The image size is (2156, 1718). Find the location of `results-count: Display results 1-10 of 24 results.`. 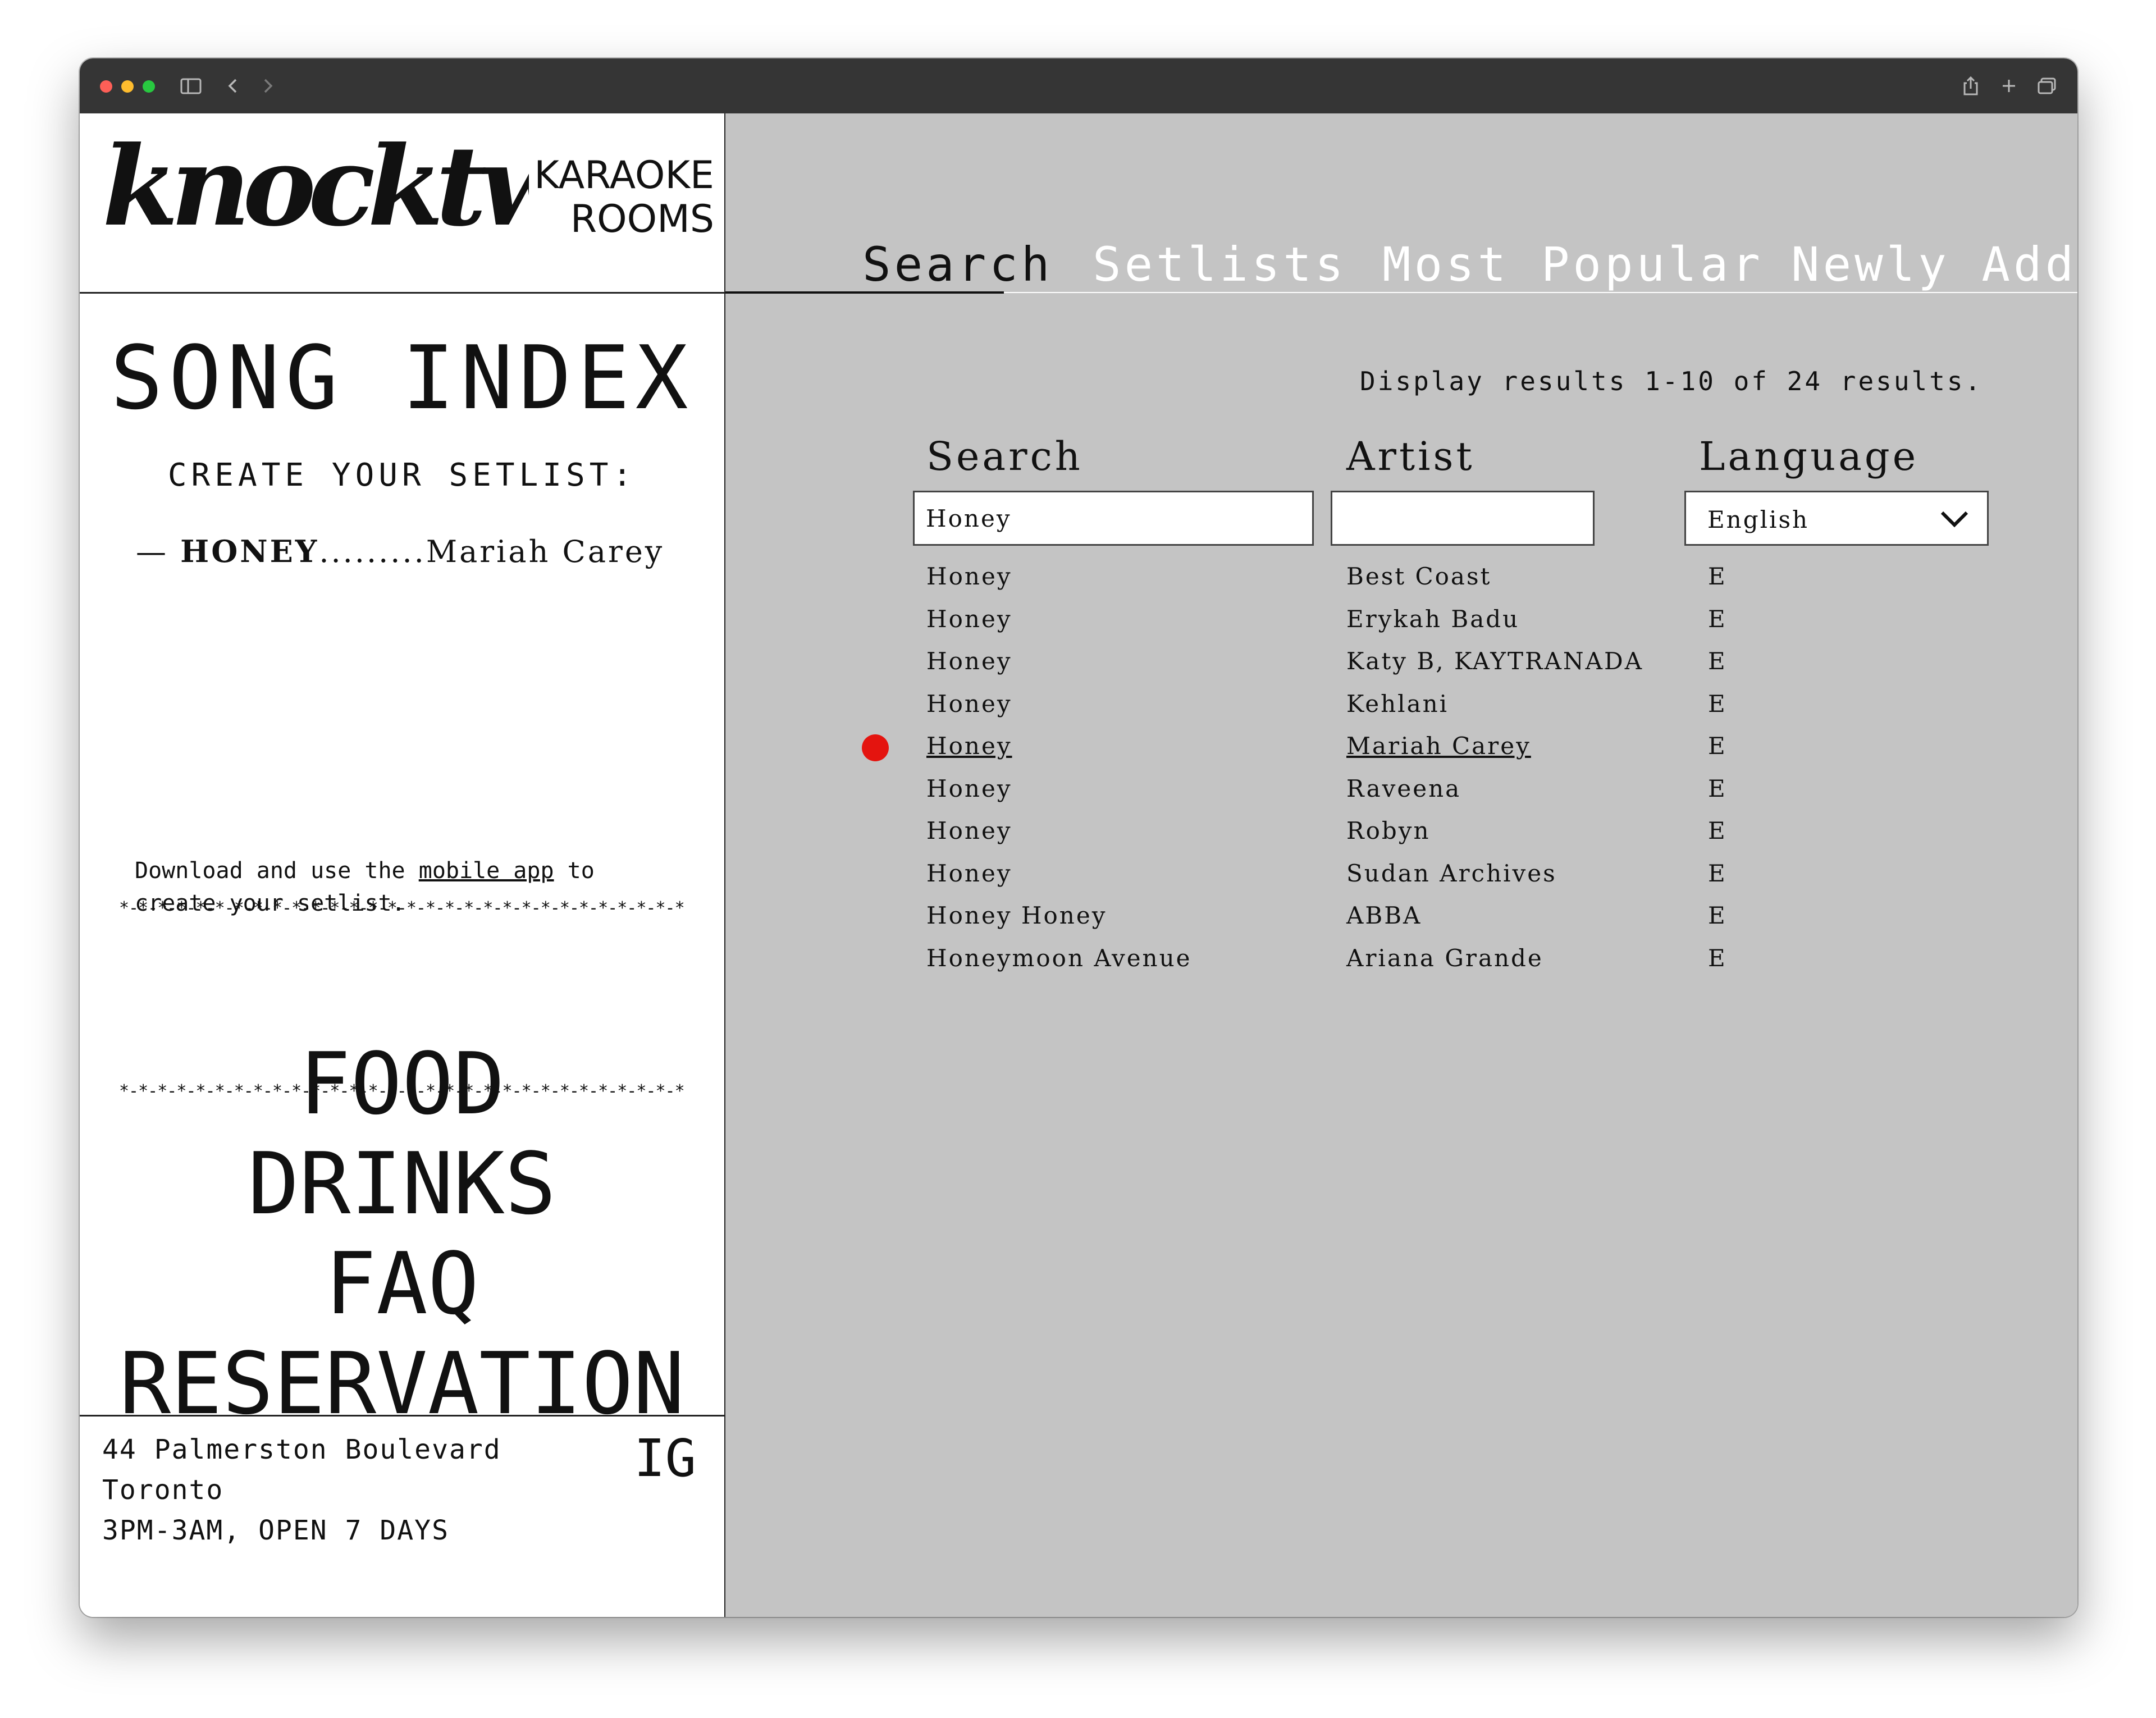

results-count: Display results 1-10 of 24 results. is located at coordinates (1671, 381).